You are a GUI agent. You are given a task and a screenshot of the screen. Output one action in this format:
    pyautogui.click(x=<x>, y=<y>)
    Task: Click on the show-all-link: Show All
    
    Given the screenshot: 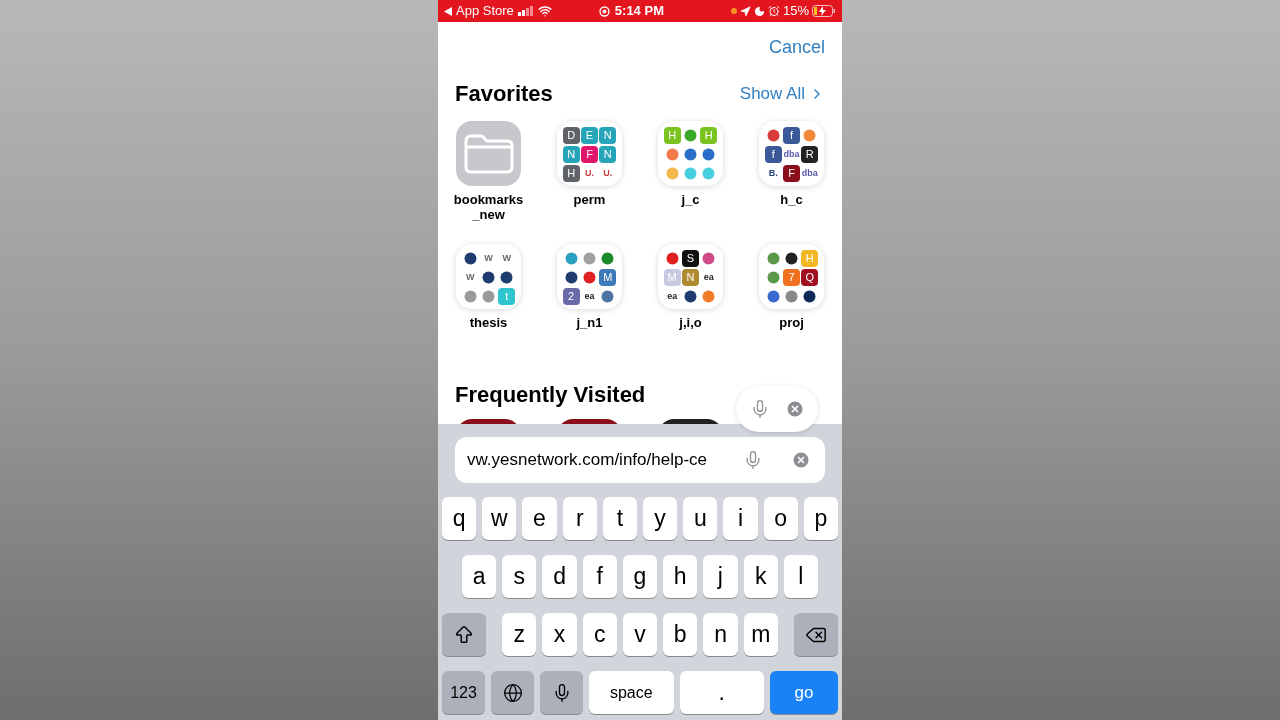 What is the action you would take?
    pyautogui.click(x=782, y=93)
    